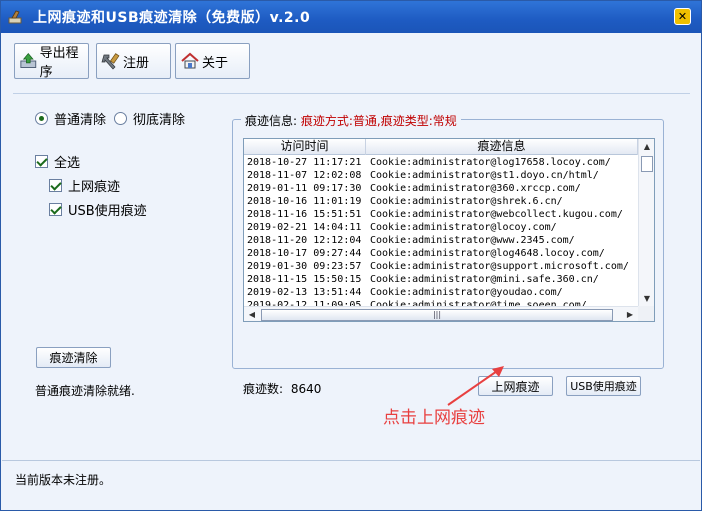 The image size is (702, 511). Describe the element at coordinates (646, 299) in the screenshot. I see `scroll-down-icon: ▼` at that location.